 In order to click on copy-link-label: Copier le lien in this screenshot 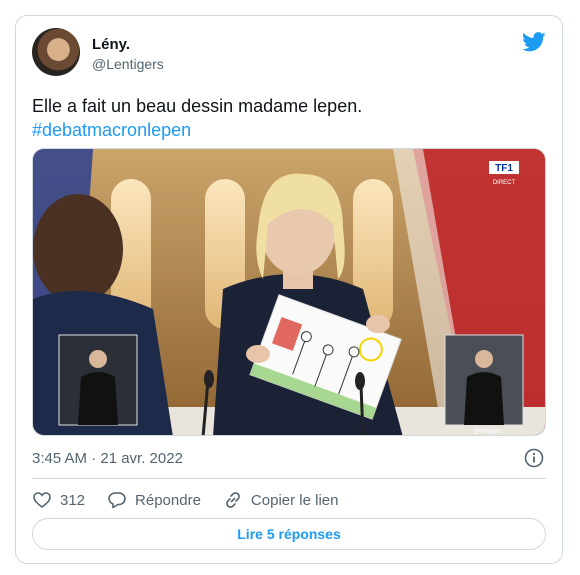, I will do `click(294, 500)`.